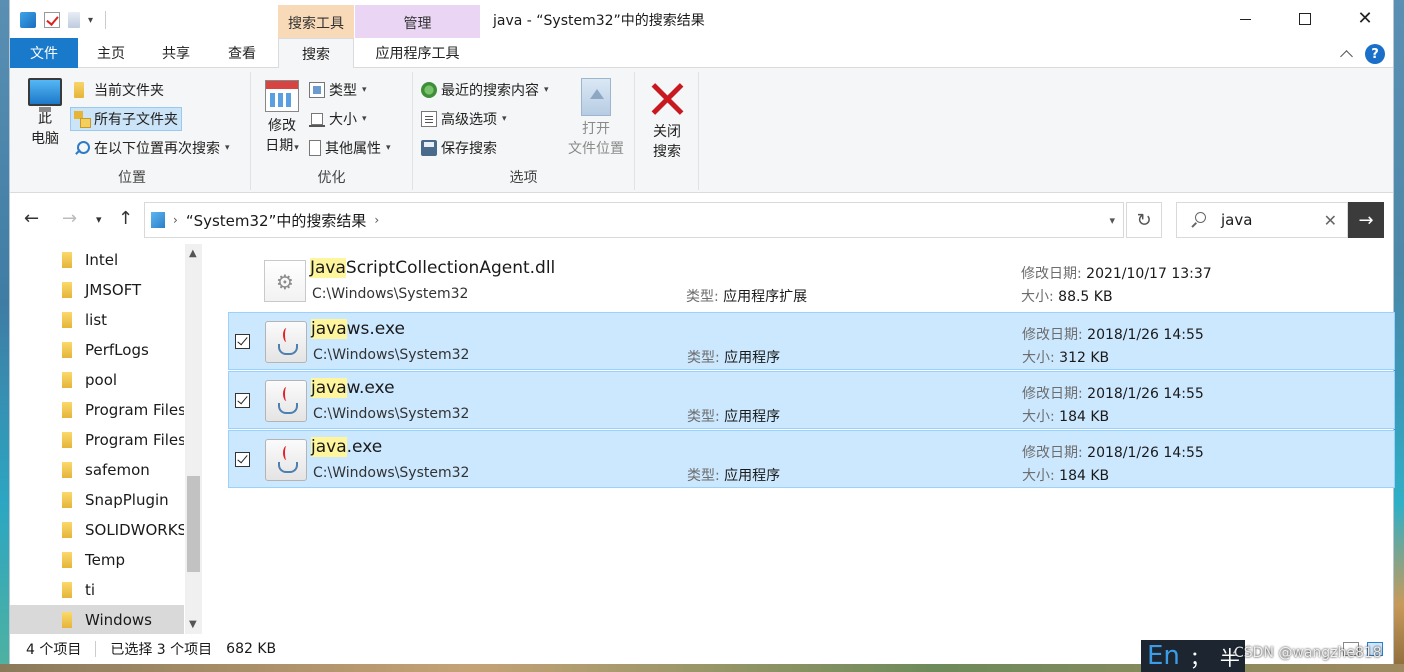 This screenshot has height=672, width=1404. Describe the element at coordinates (28, 20) in the screenshot. I see `explorer-app-icon` at that location.